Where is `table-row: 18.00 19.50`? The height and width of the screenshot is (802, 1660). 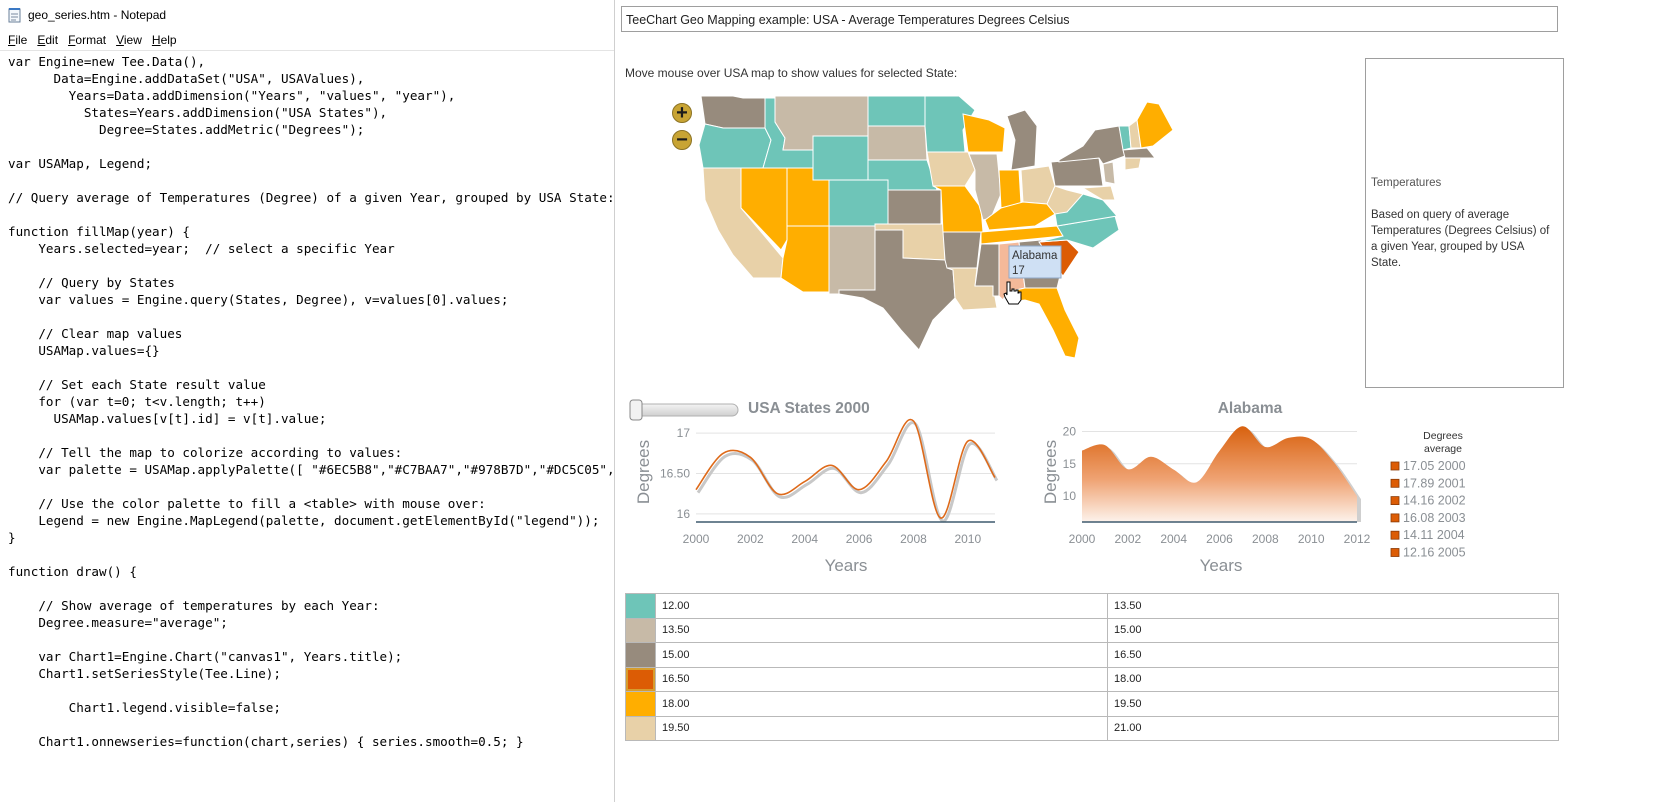 table-row: 18.00 19.50 is located at coordinates (1092, 704).